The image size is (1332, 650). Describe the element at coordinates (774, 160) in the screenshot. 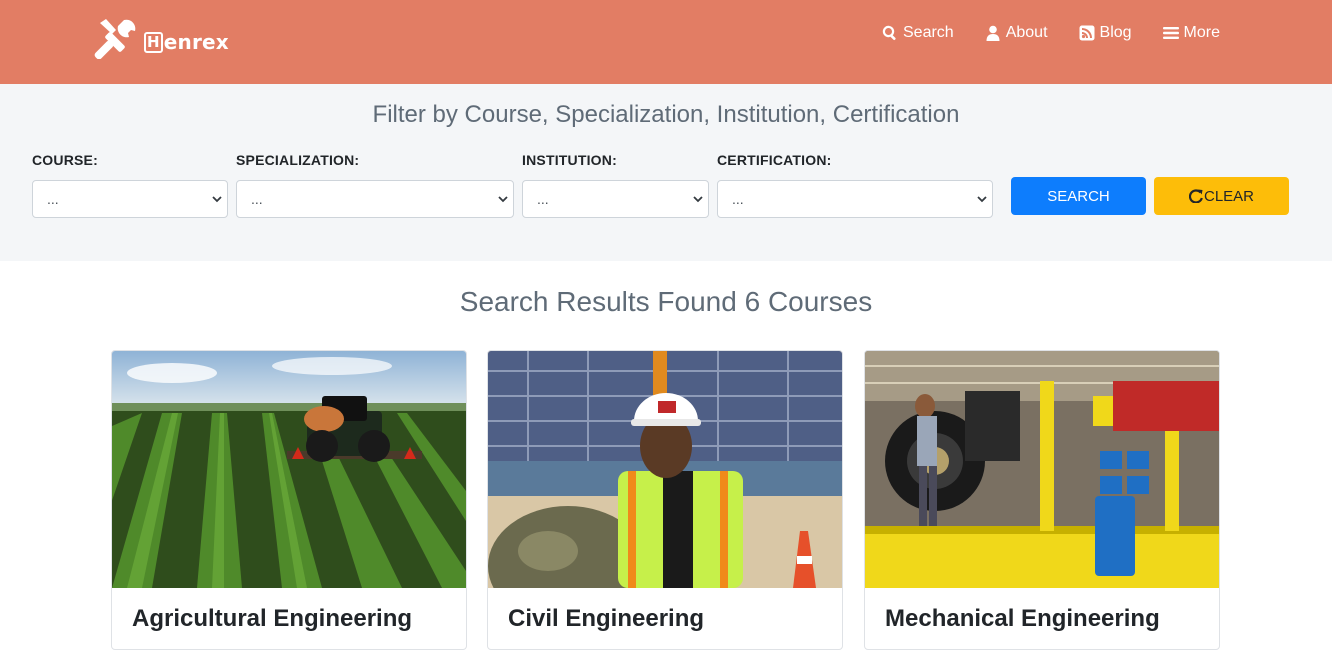

I see `certification-label: CERTIFICATION:` at that location.